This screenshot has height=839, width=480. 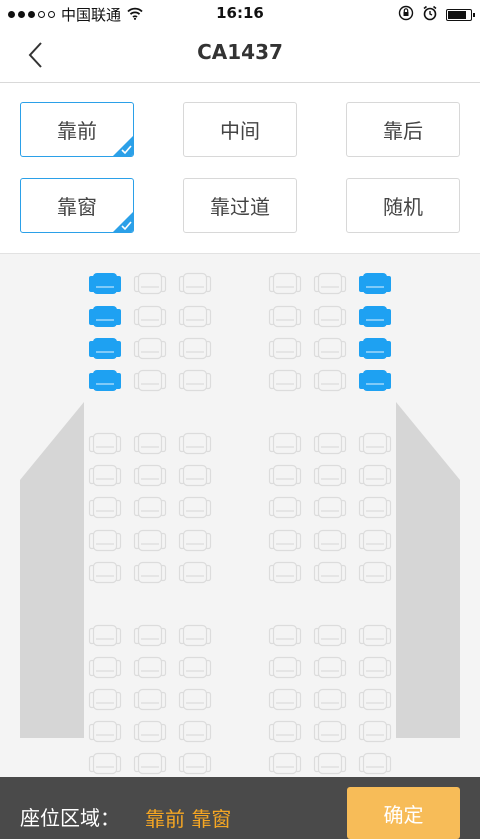 What do you see at coordinates (460, 15) in the screenshot?
I see `battery-icon` at bounding box center [460, 15].